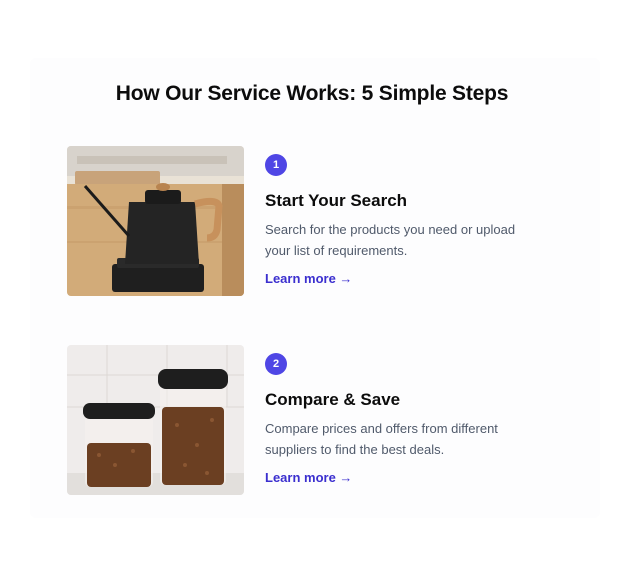  Describe the element at coordinates (276, 165) in the screenshot. I see `step-number-badge: 1` at that location.